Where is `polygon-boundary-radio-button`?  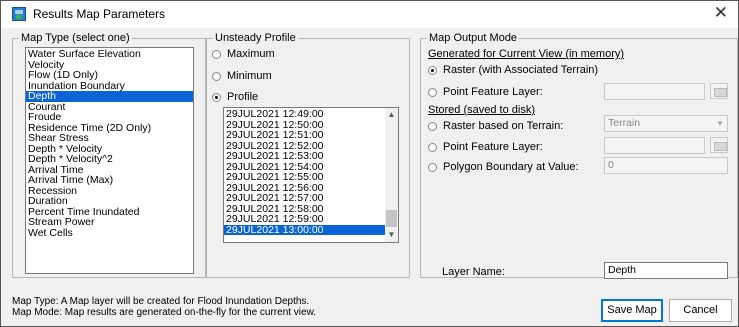
polygon-boundary-radio-button is located at coordinates (432, 167).